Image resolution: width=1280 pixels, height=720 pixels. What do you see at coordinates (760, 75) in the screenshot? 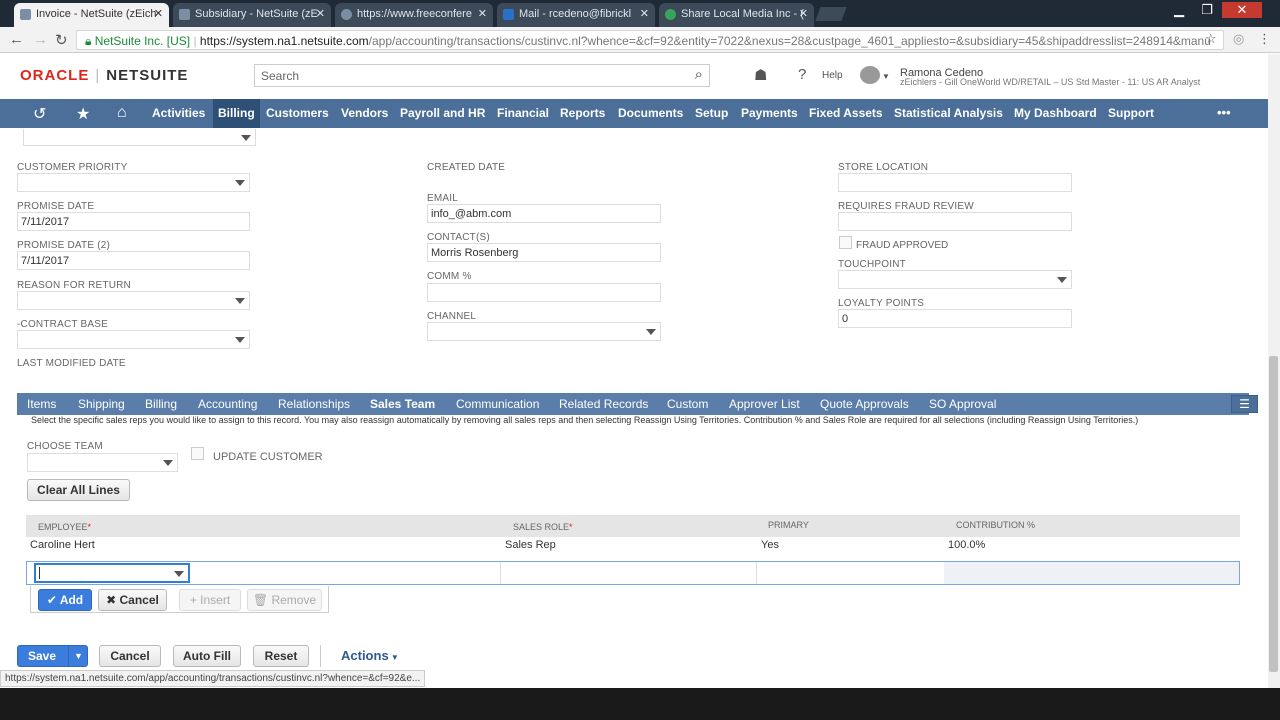
I see `recent-records-icon: ☗` at bounding box center [760, 75].